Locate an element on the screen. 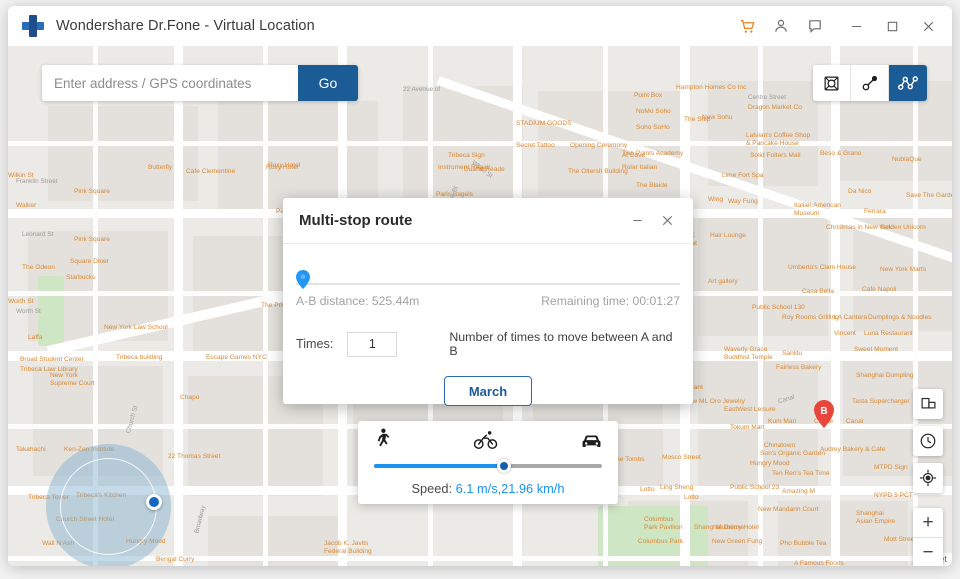  times-input is located at coordinates (372, 344).